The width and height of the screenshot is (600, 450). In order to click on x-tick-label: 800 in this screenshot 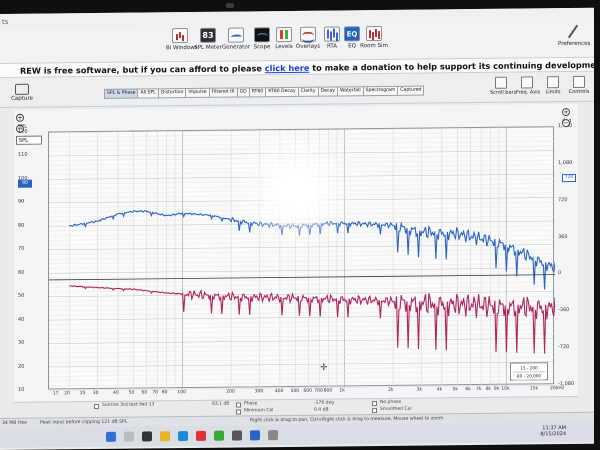, I will do `click(328, 391)`.